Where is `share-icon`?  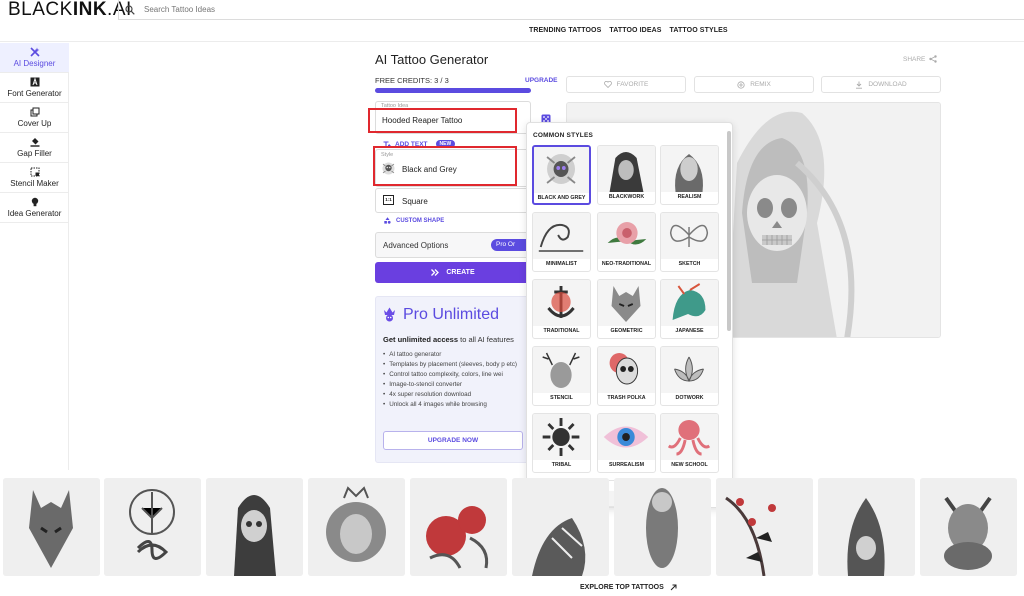 share-icon is located at coordinates (933, 59).